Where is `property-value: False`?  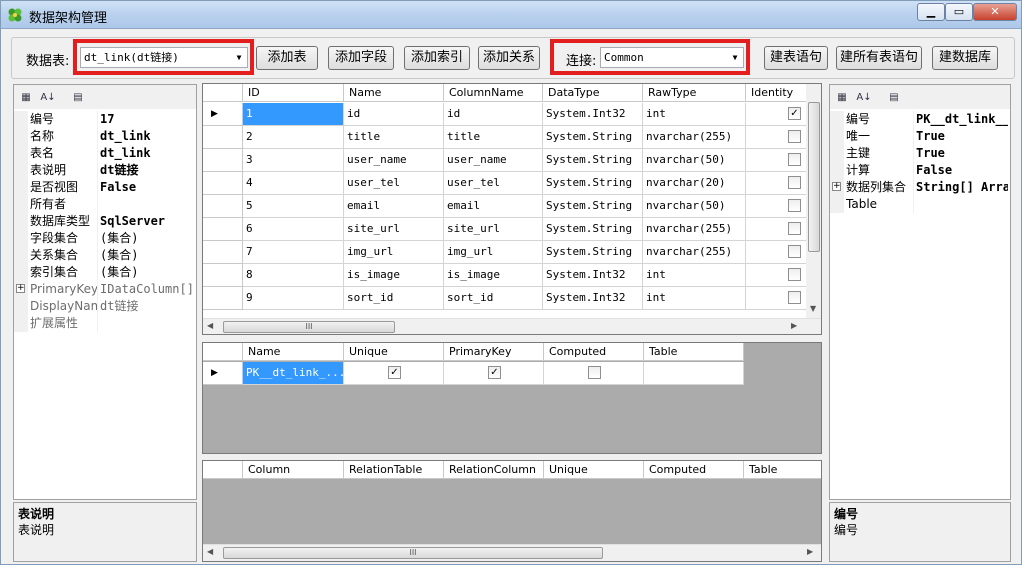
property-value: False is located at coordinates (962, 170).